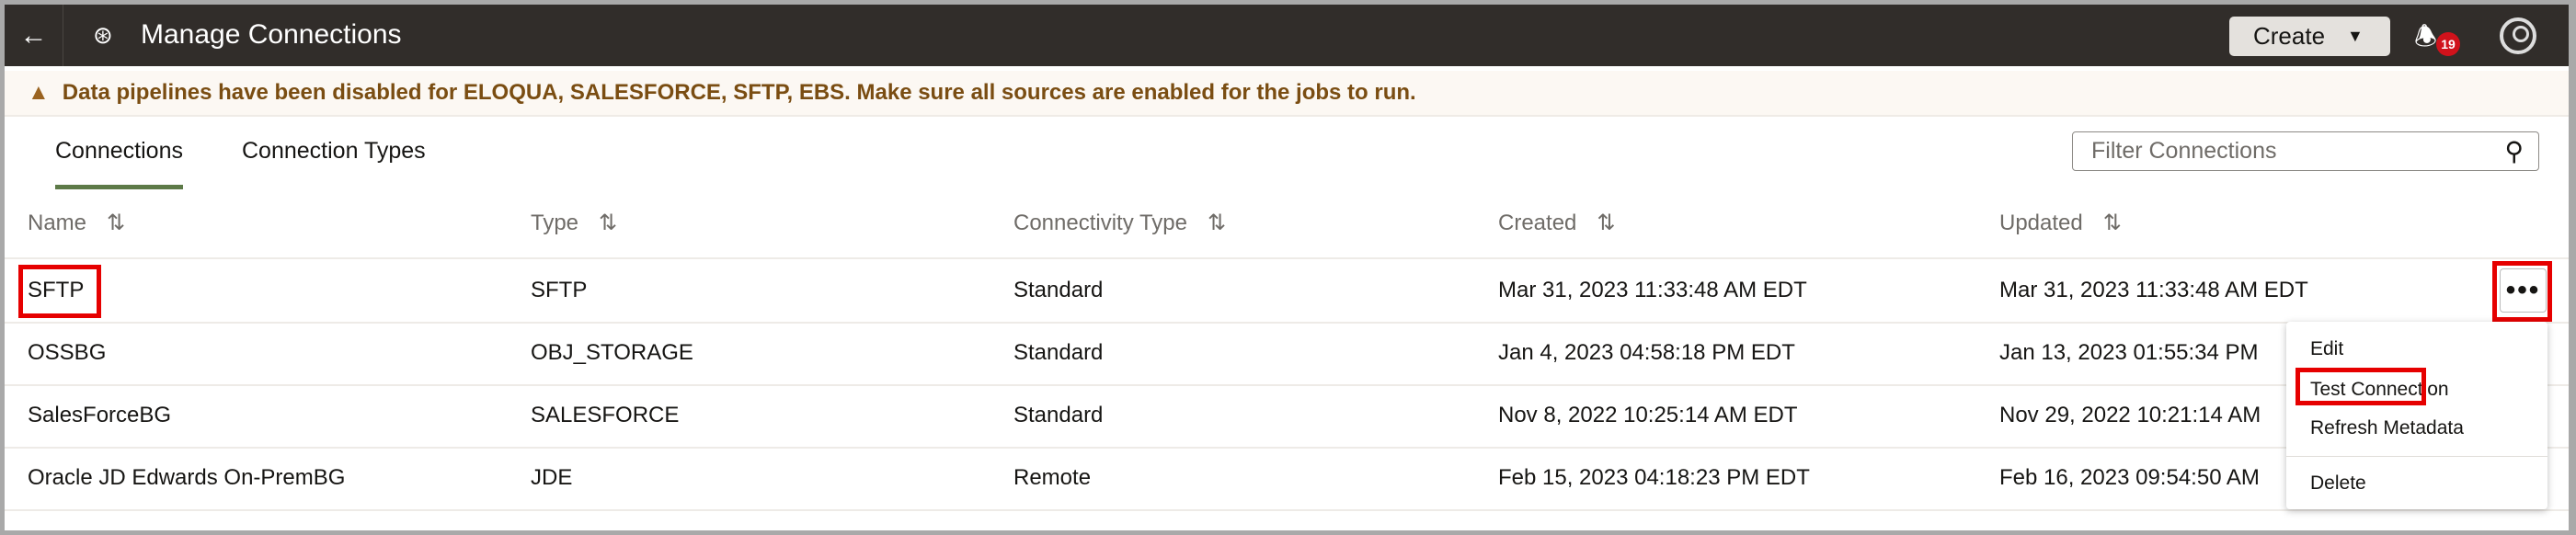  I want to click on arrow-left-icon: ←, so click(34, 35).